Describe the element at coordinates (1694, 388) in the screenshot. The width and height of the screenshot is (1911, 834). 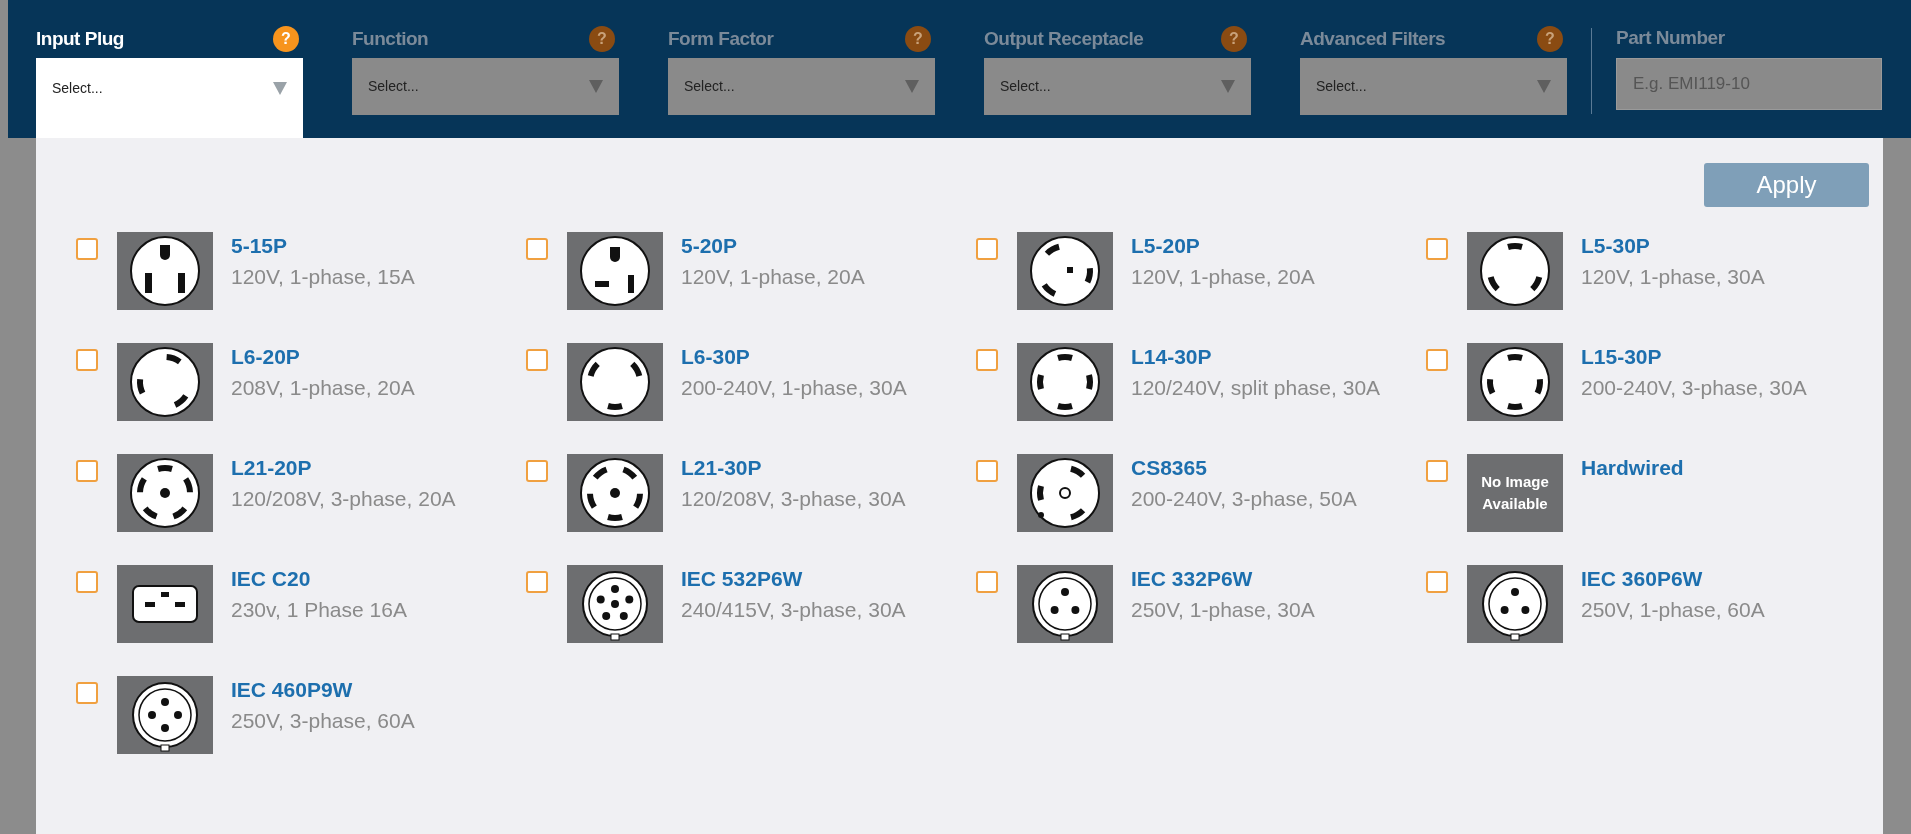
I see `plug-spec: 200-240V, 3-phase, 30A` at that location.